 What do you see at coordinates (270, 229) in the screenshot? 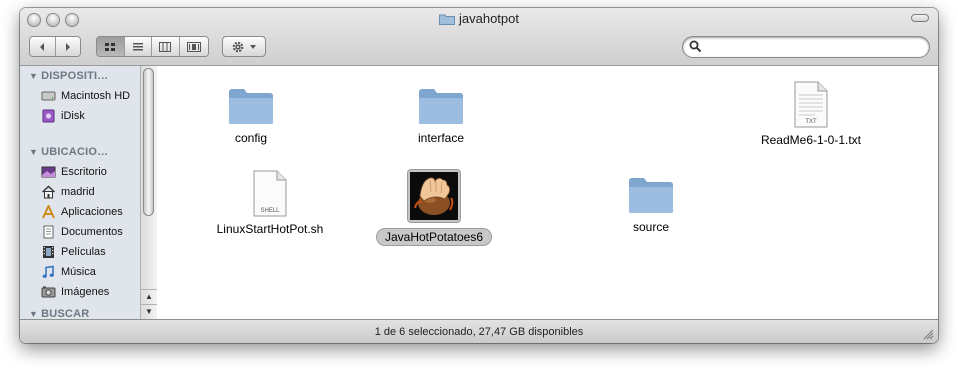
I see `file-name: LinuxStartHotPot.sh` at bounding box center [270, 229].